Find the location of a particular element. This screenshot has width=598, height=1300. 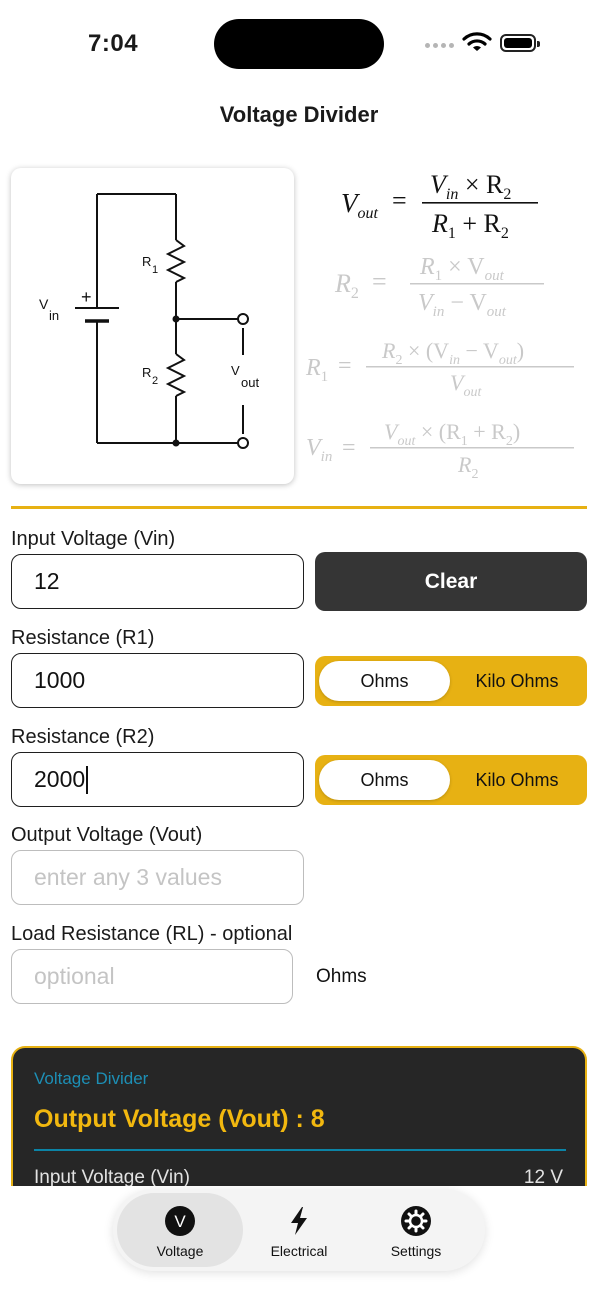

wifi-icon is located at coordinates (477, 41).